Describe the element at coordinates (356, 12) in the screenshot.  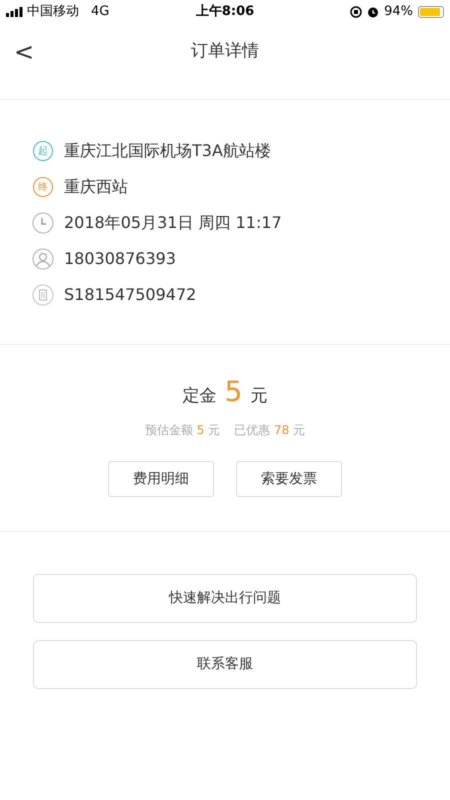
I see `rotation-lock-icon` at that location.